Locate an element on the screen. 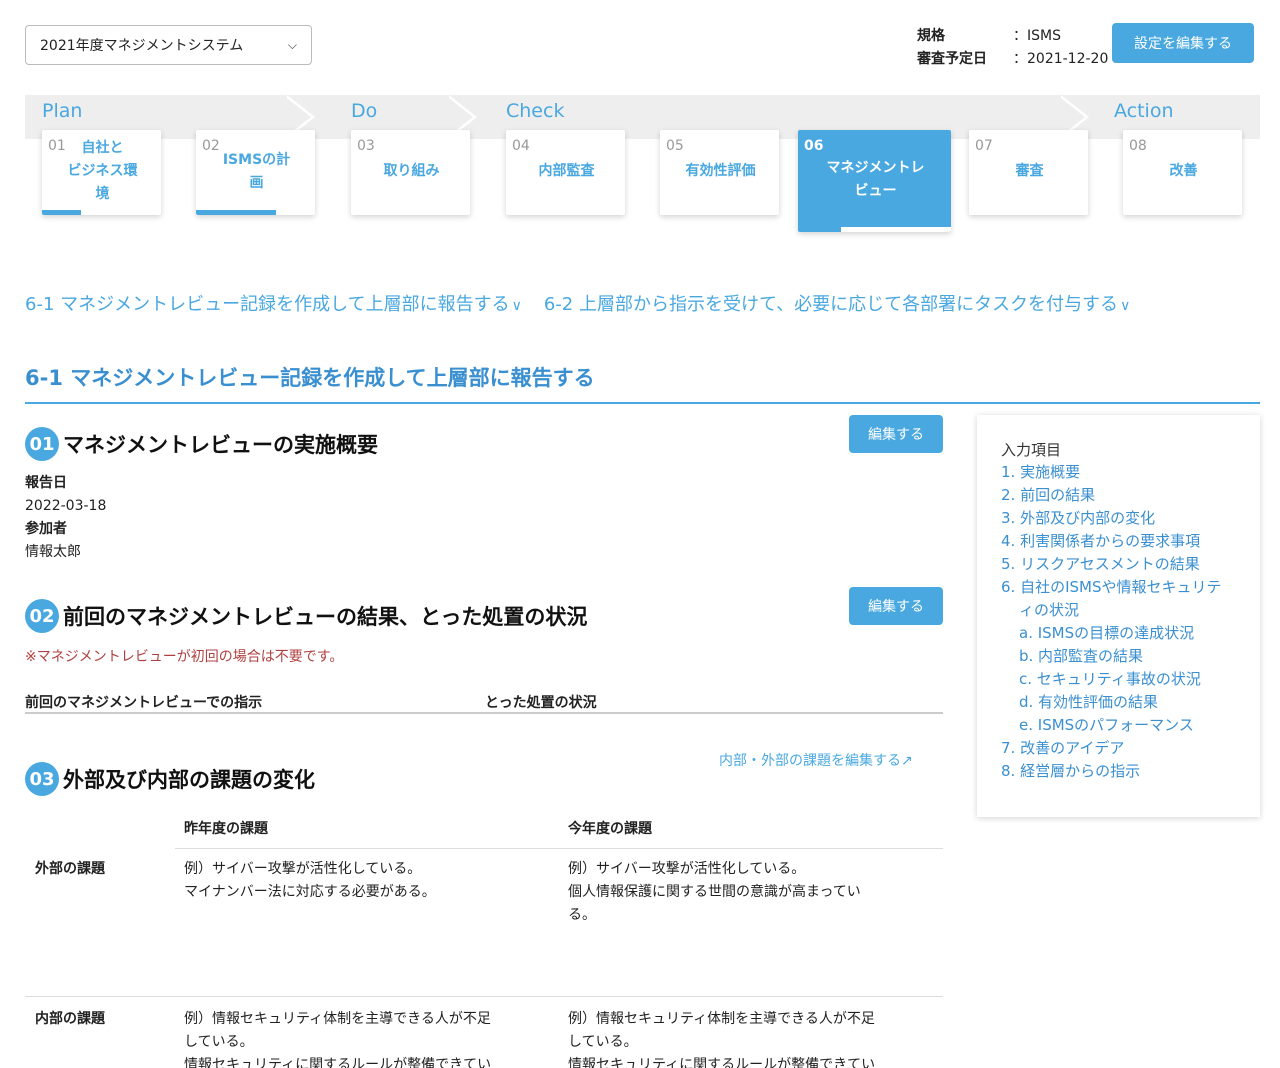  nav-item: 5. リスクアセスメントの結果 is located at coordinates (1111, 564).